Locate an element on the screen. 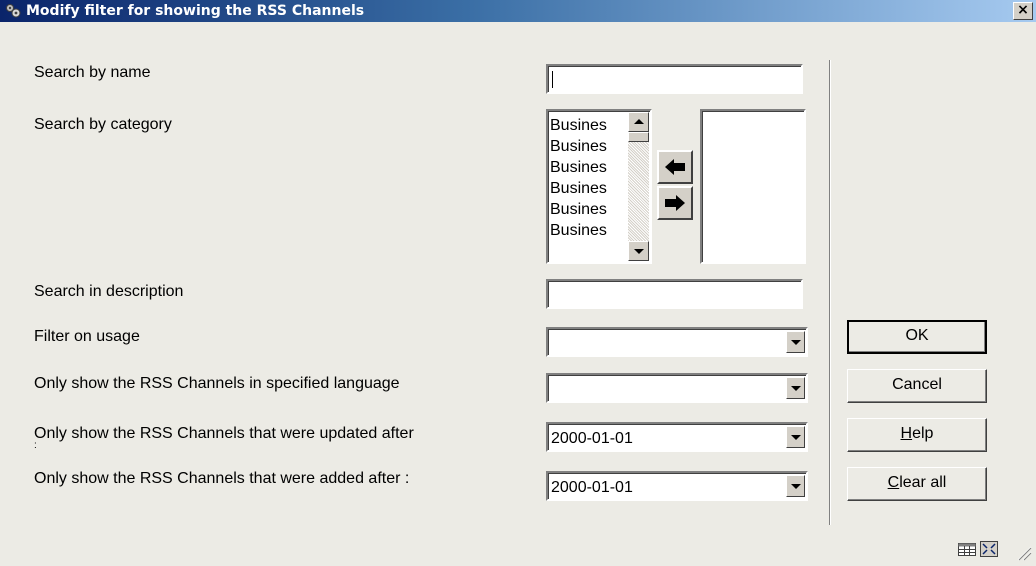 Image resolution: width=1036 pixels, height=566 pixels. close-icon: × is located at coordinates (1023, 10).